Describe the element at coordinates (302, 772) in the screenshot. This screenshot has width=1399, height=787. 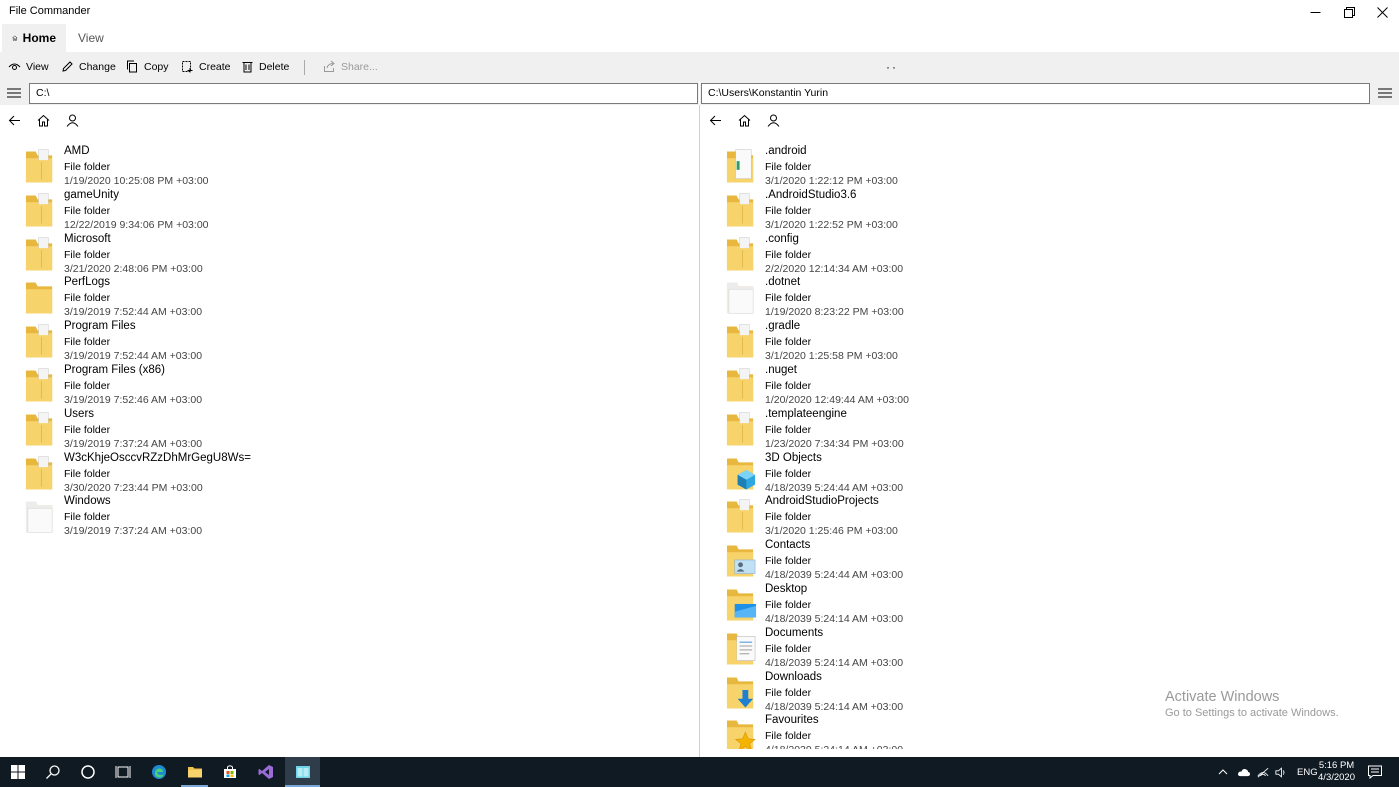
I see `file-commander-taskbar-button` at that location.